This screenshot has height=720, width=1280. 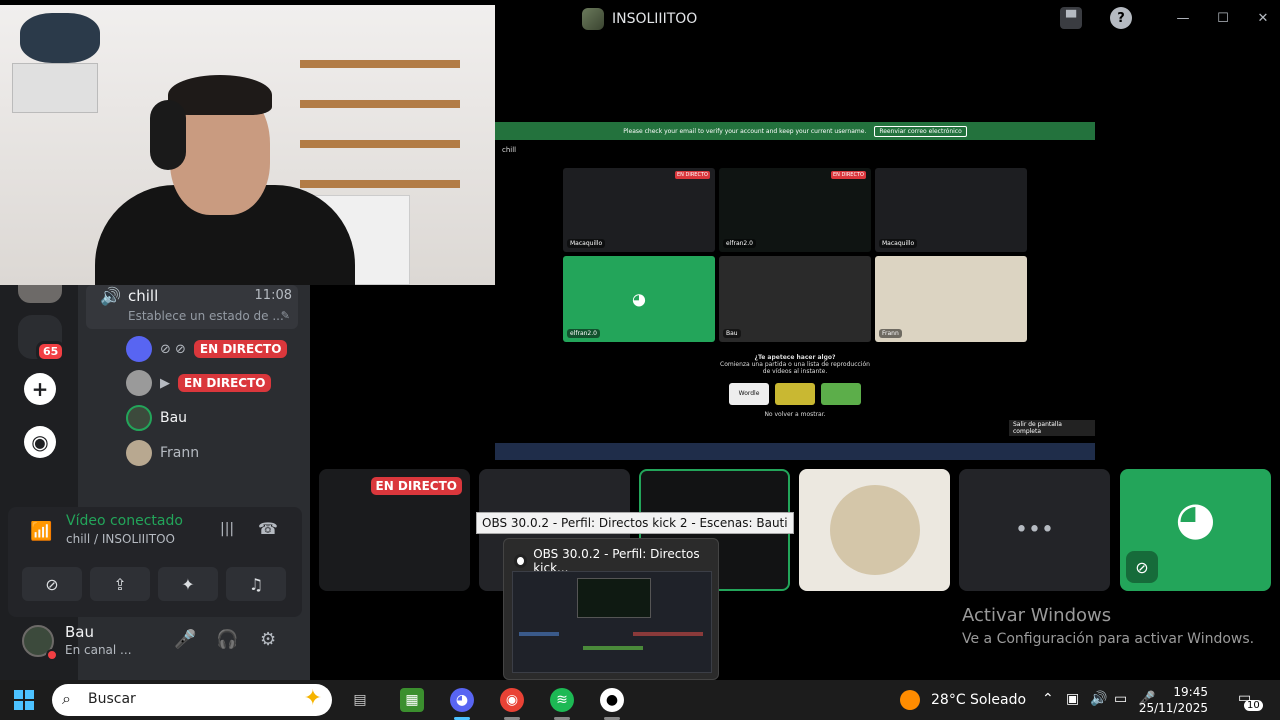 What do you see at coordinates (462, 700) in the screenshot?
I see `discord-app-icon: ◕` at bounding box center [462, 700].